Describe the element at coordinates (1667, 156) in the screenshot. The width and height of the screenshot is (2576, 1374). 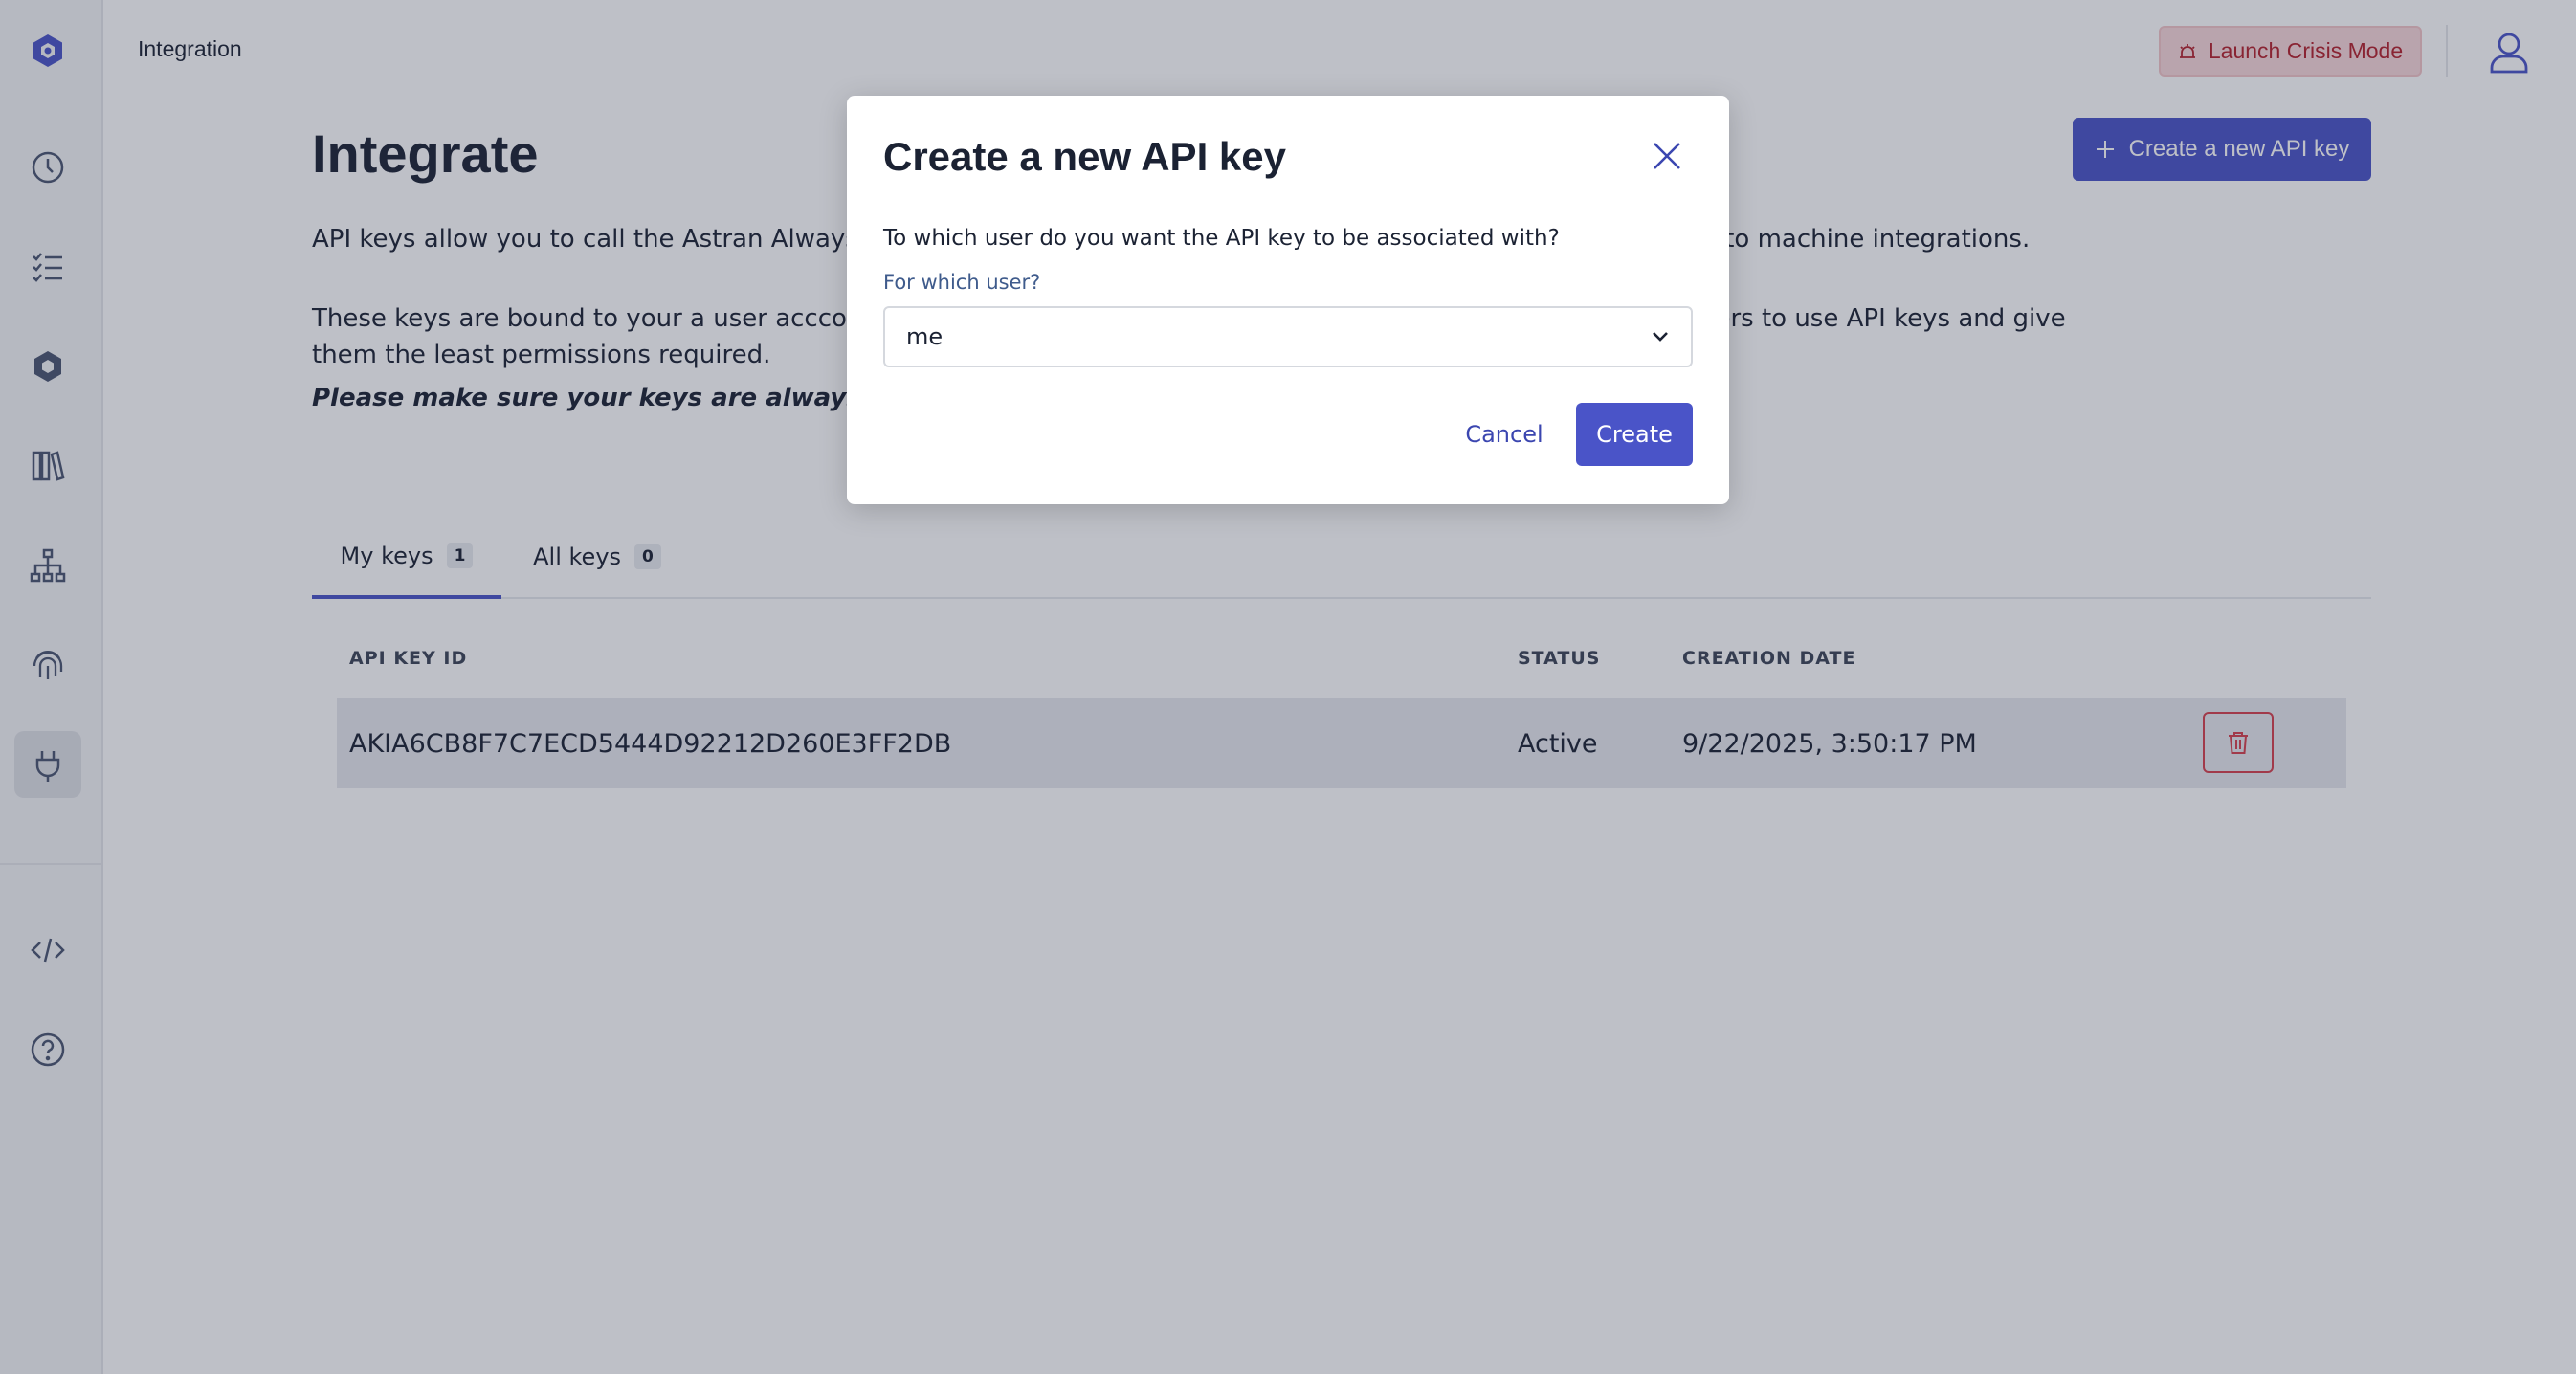
I see `close-icon` at that location.